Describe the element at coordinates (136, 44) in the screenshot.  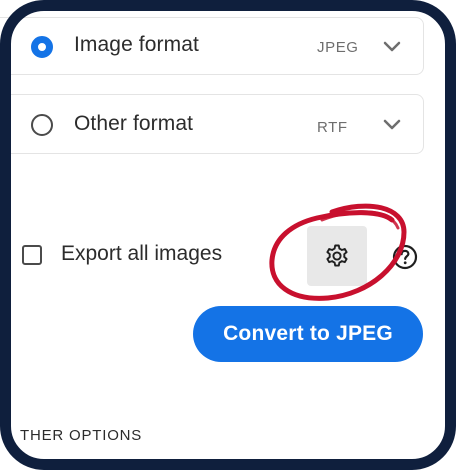
I see `format-label-image: Image format` at that location.